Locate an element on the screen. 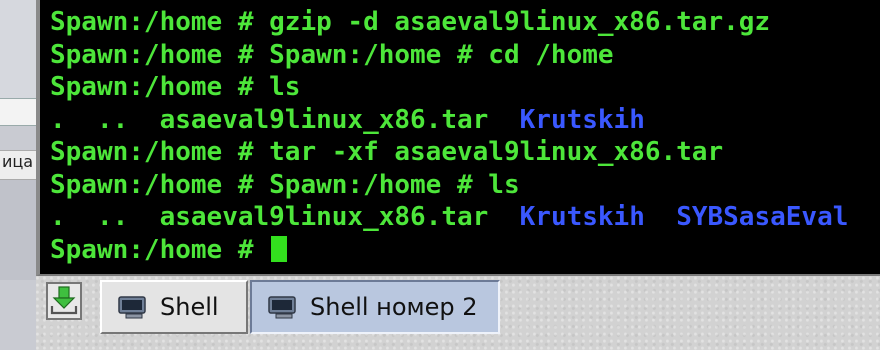  background-window: ица is located at coordinates (18, 175).